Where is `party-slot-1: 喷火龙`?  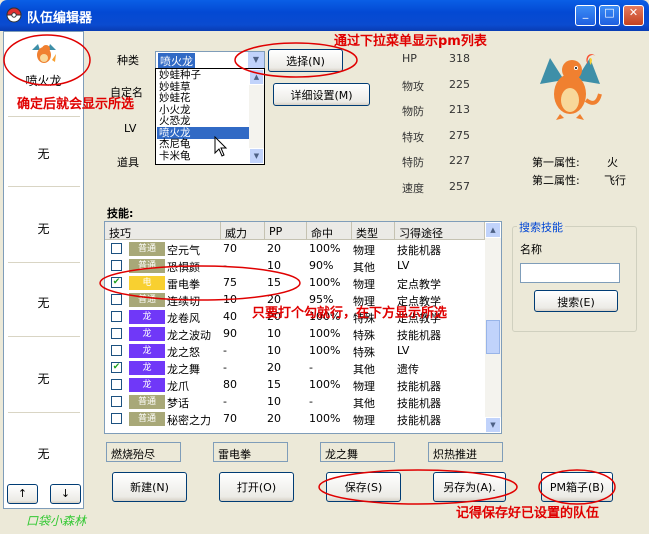
party-slot-1: 喷火龙 is located at coordinates (43, 80).